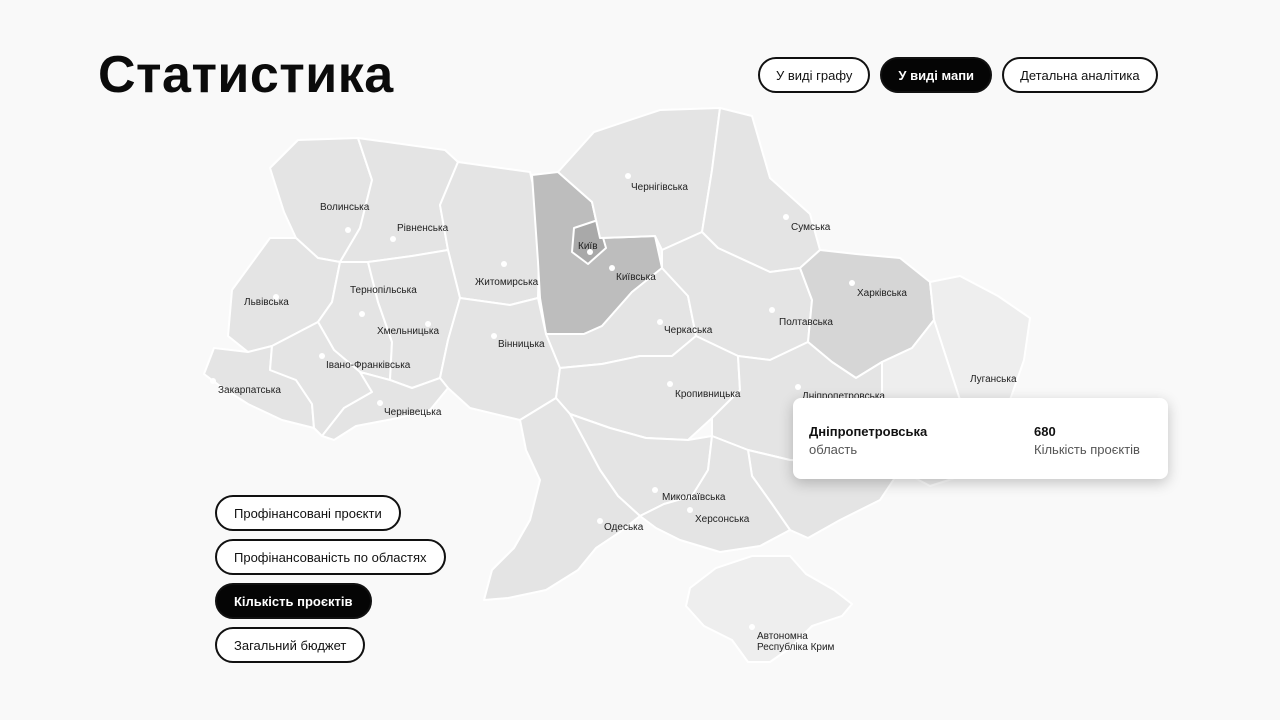 The image size is (1280, 720). Describe the element at coordinates (694, 497) in the screenshot. I see `label-mykolaivska: Миколаївська` at that location.